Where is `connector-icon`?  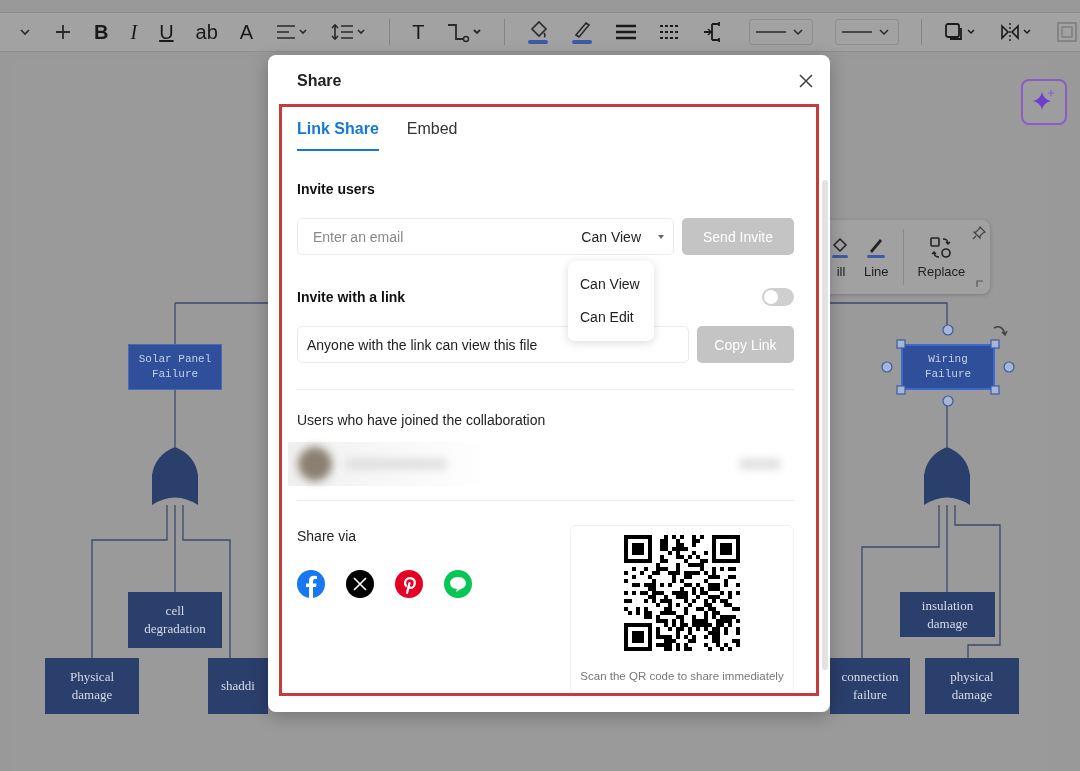 connector-icon is located at coordinates (464, 32).